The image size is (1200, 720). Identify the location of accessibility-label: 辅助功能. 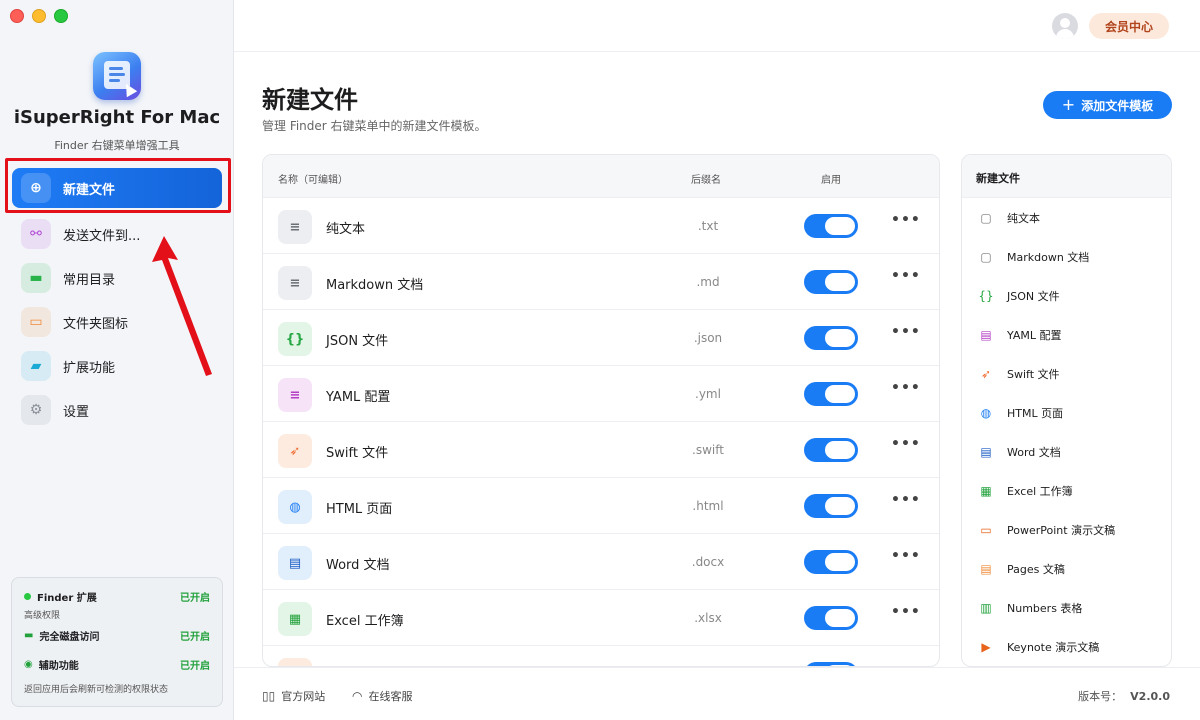
(58, 666).